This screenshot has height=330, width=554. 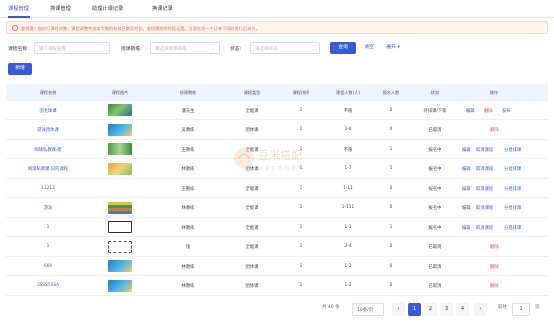 What do you see at coordinates (435, 92) in the screenshot?
I see `column-header: 状态` at bounding box center [435, 92].